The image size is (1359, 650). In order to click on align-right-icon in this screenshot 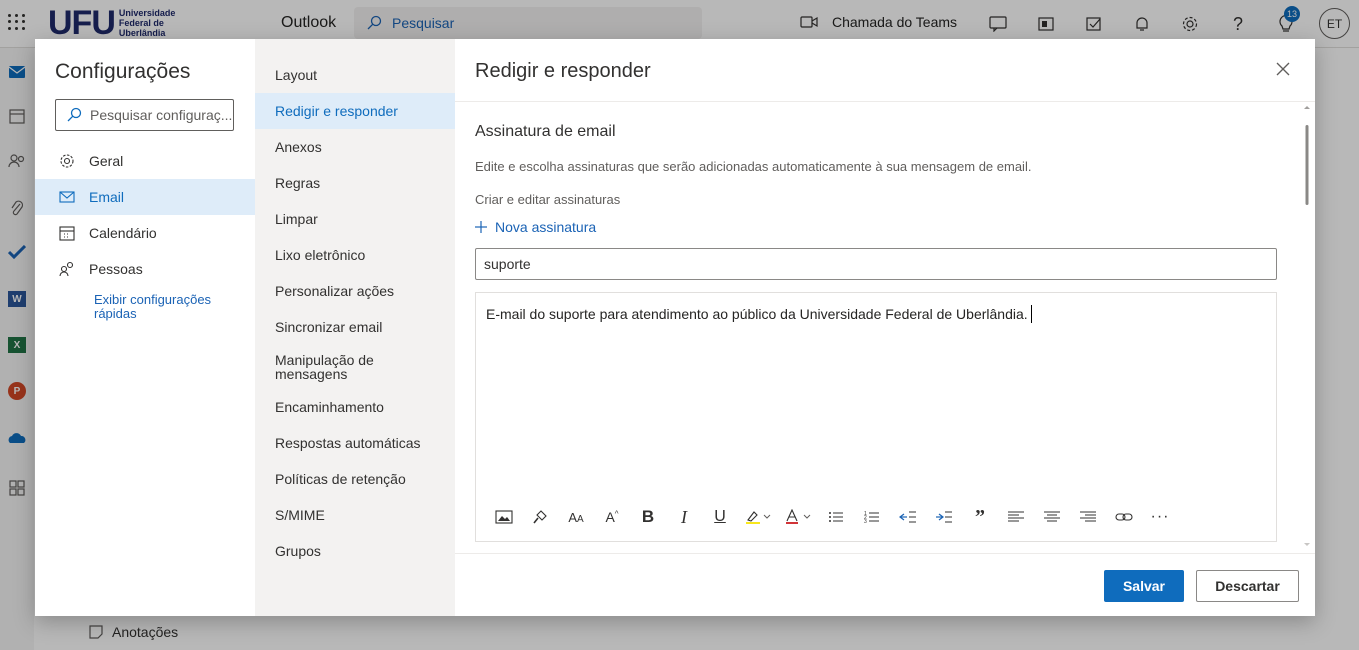, I will do `click(1088, 517)`.